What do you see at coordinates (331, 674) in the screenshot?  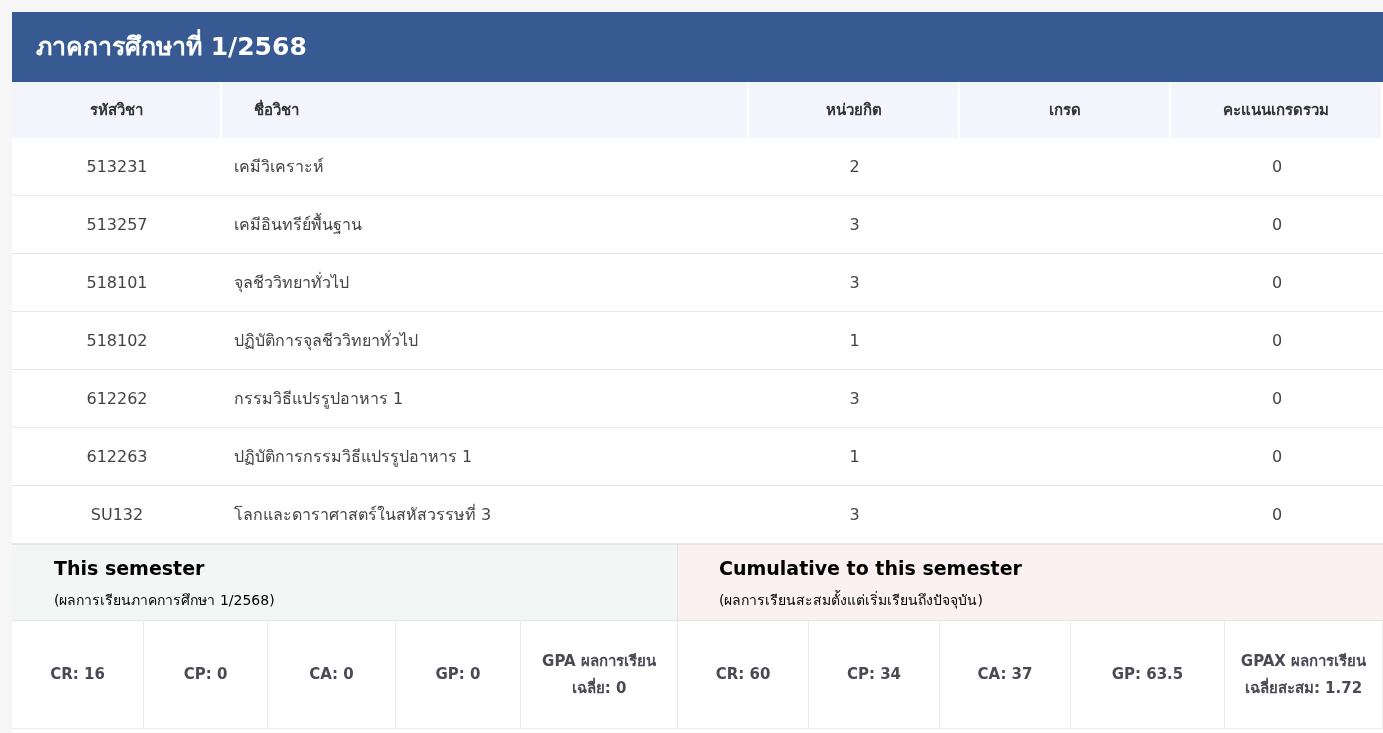 I see `stat-value: CA: 0` at bounding box center [331, 674].